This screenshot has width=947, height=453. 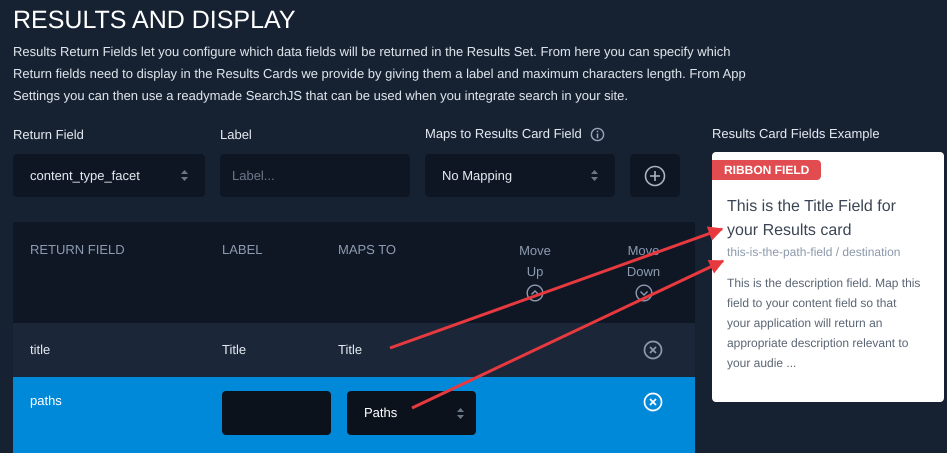 What do you see at coordinates (503, 134) in the screenshot?
I see `field-label: Maps to Results Card Field` at bounding box center [503, 134].